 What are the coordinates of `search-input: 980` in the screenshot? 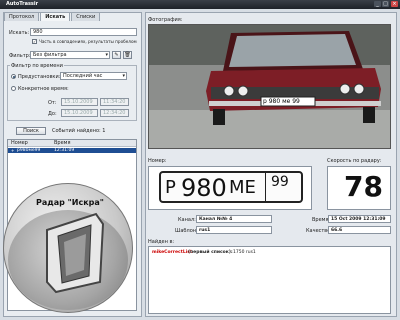 It's located at (83, 32).